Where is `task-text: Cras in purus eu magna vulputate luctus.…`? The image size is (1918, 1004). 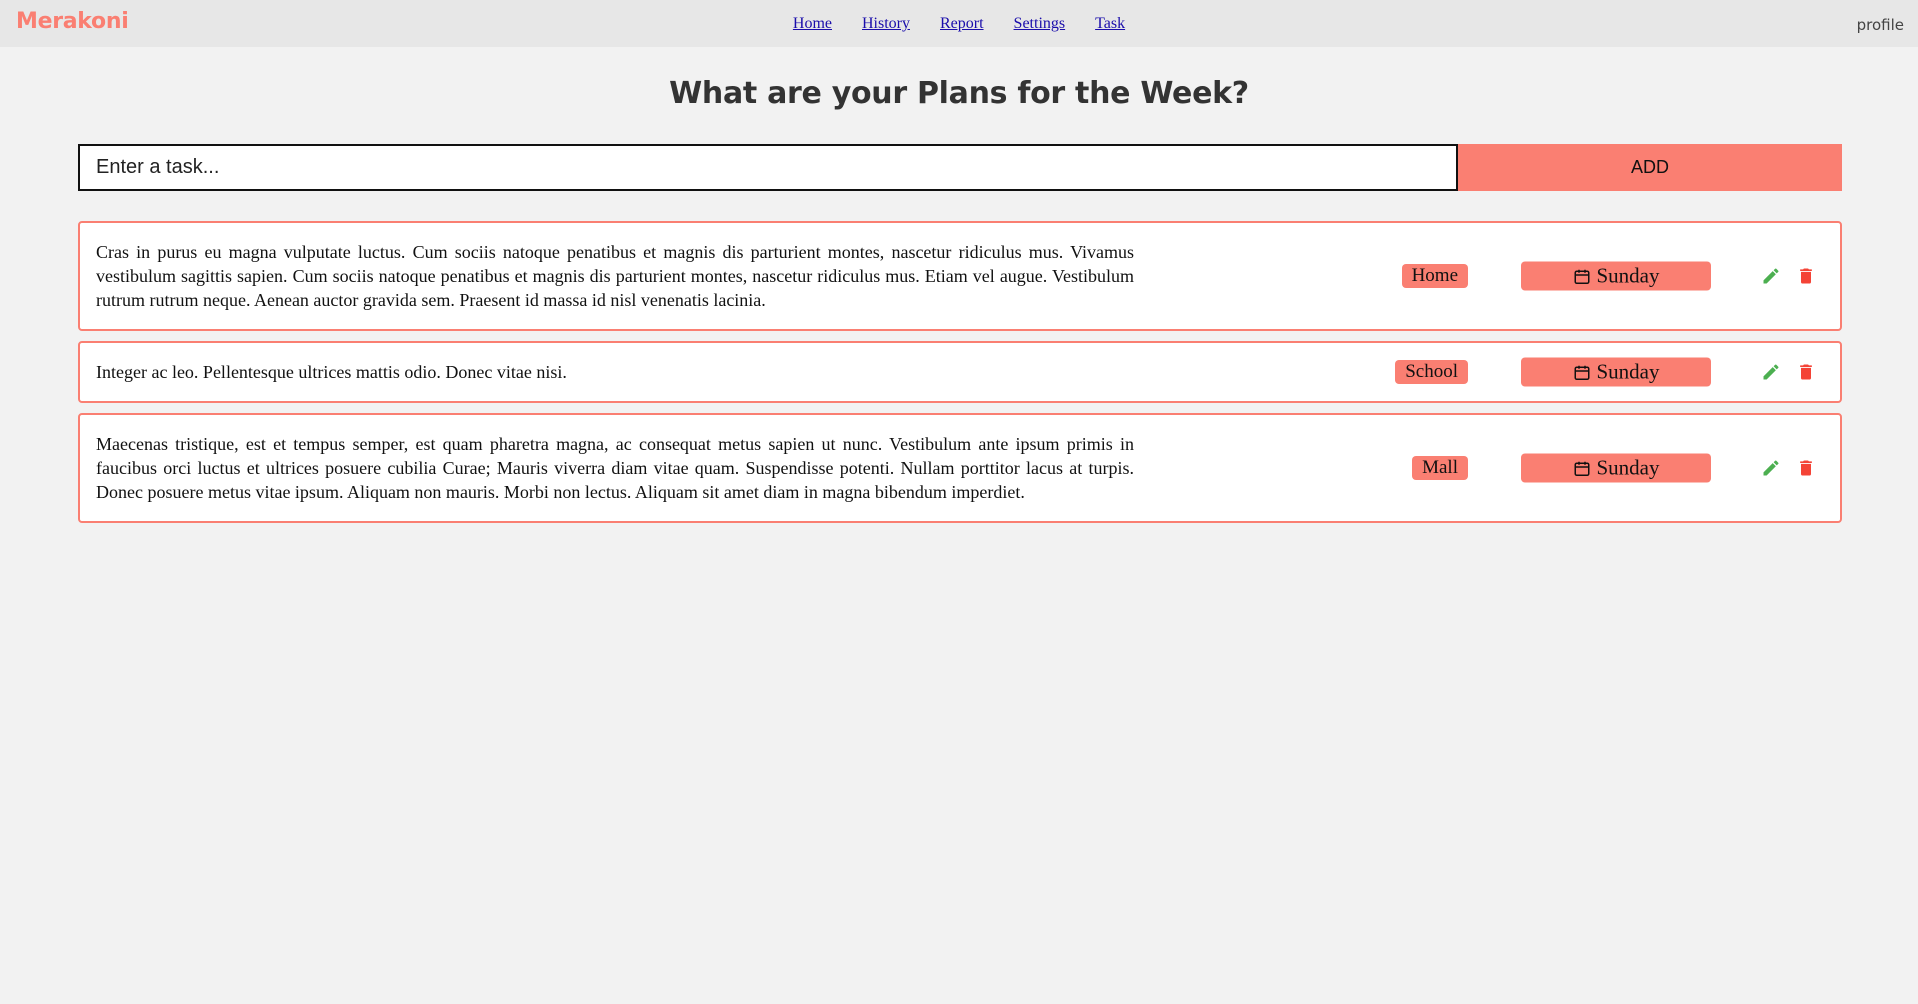 task-text: Cras in purus eu magna vulputate luctus.… is located at coordinates (615, 276).